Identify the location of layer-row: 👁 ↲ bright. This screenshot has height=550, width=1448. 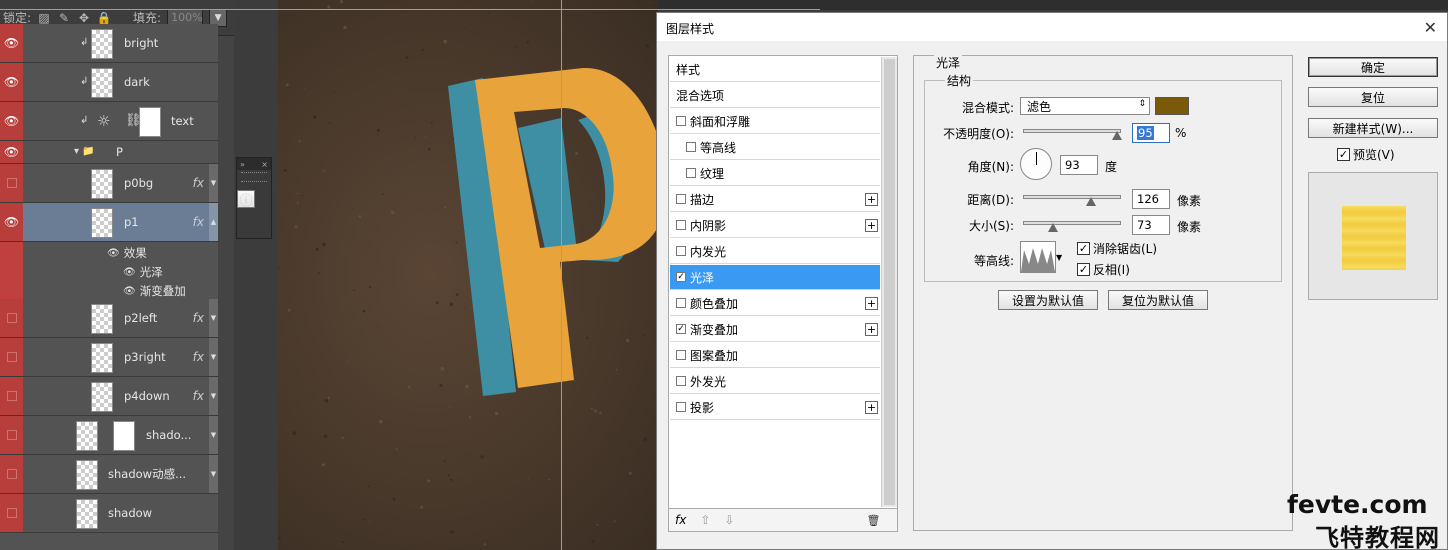
(109, 43).